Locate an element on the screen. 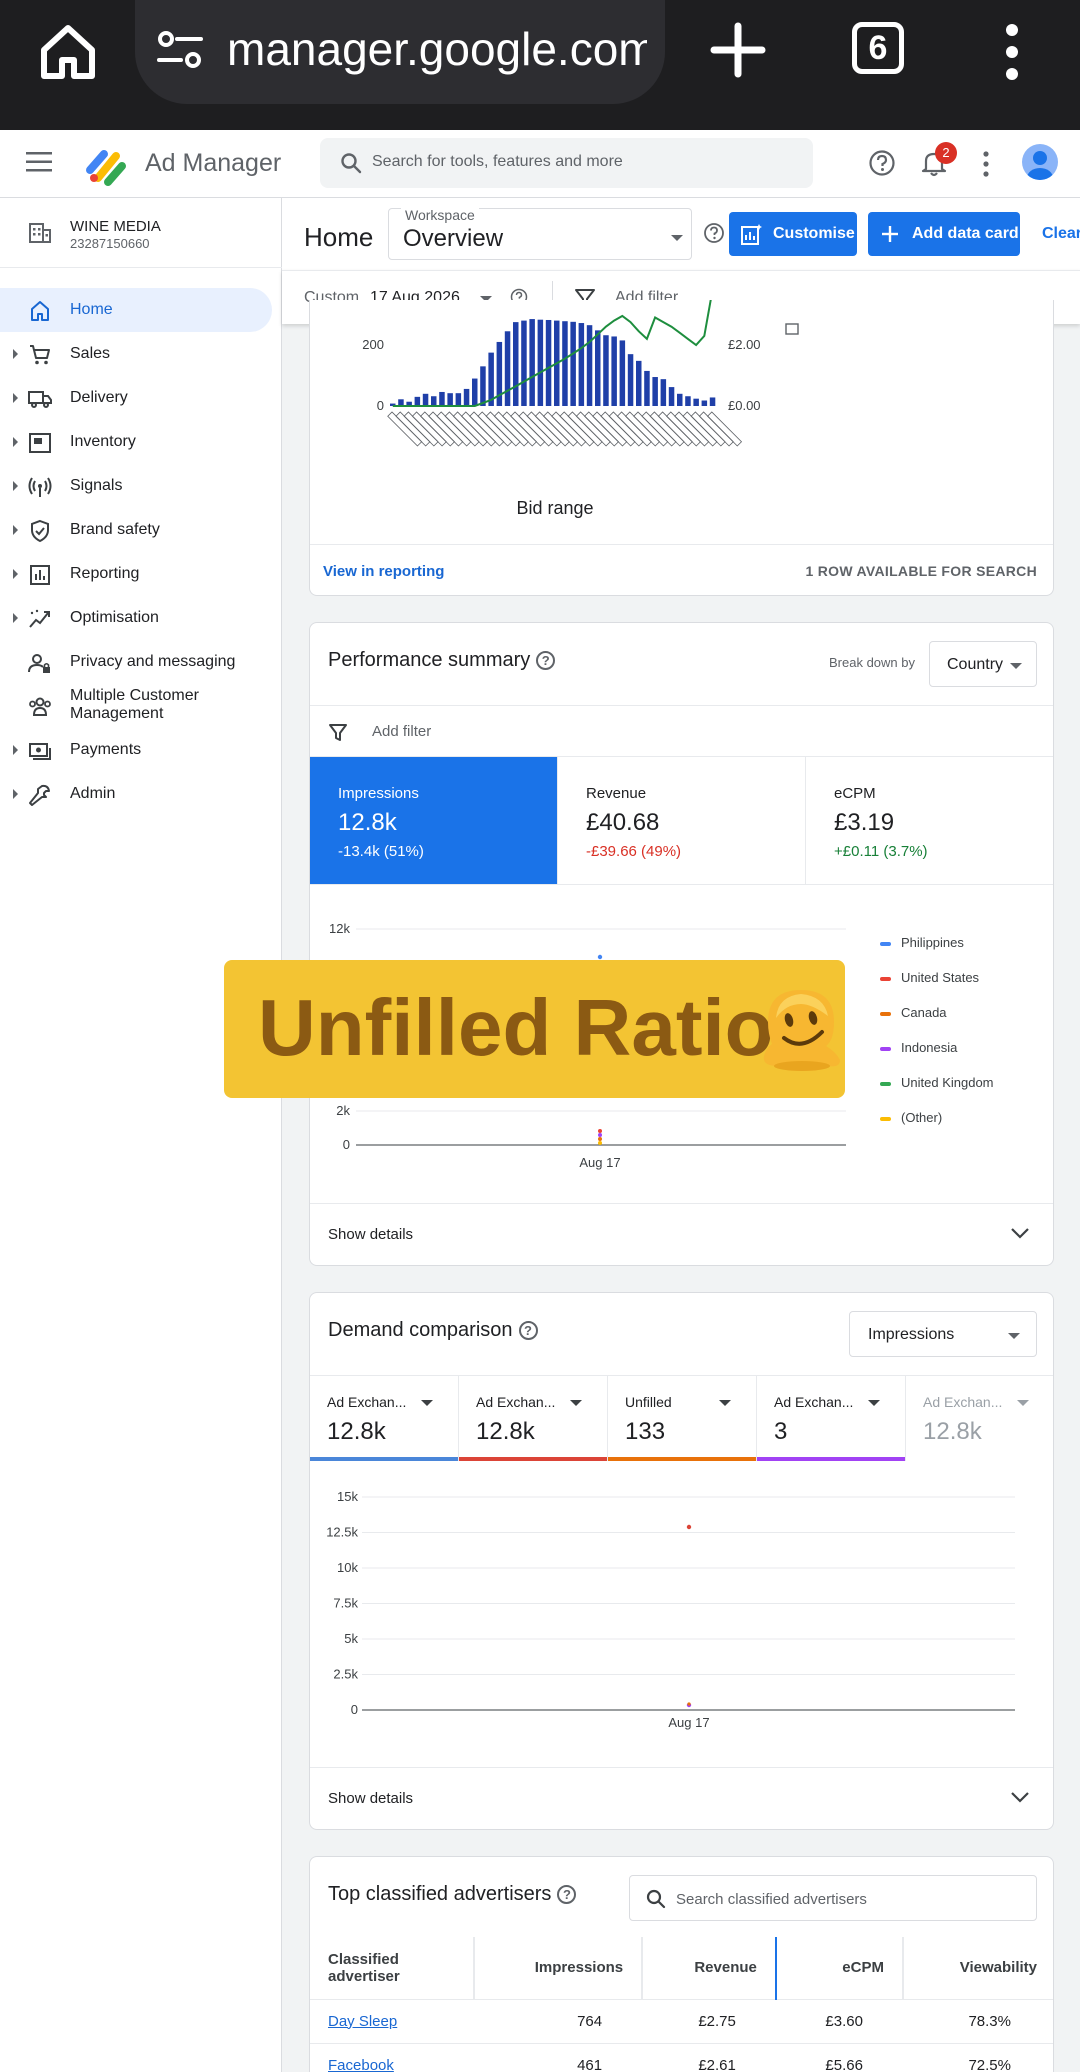 The width and height of the screenshot is (1080, 2072). sidebar-item-sales: Sales is located at coordinates (136, 354).